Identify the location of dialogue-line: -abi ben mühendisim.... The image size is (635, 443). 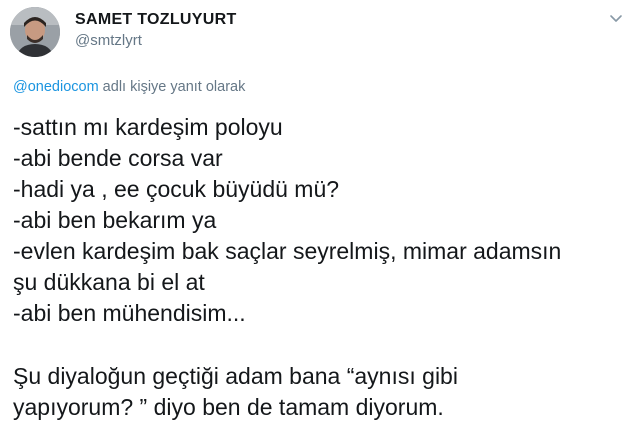
(129, 313).